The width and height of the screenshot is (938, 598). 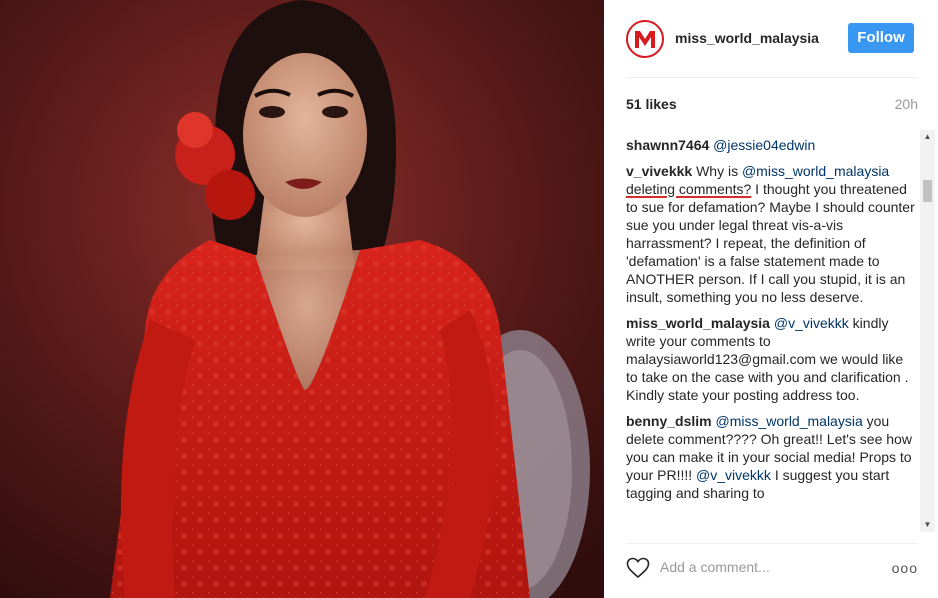 I want to click on mention-link: @jessie04edwin, so click(x=764, y=145).